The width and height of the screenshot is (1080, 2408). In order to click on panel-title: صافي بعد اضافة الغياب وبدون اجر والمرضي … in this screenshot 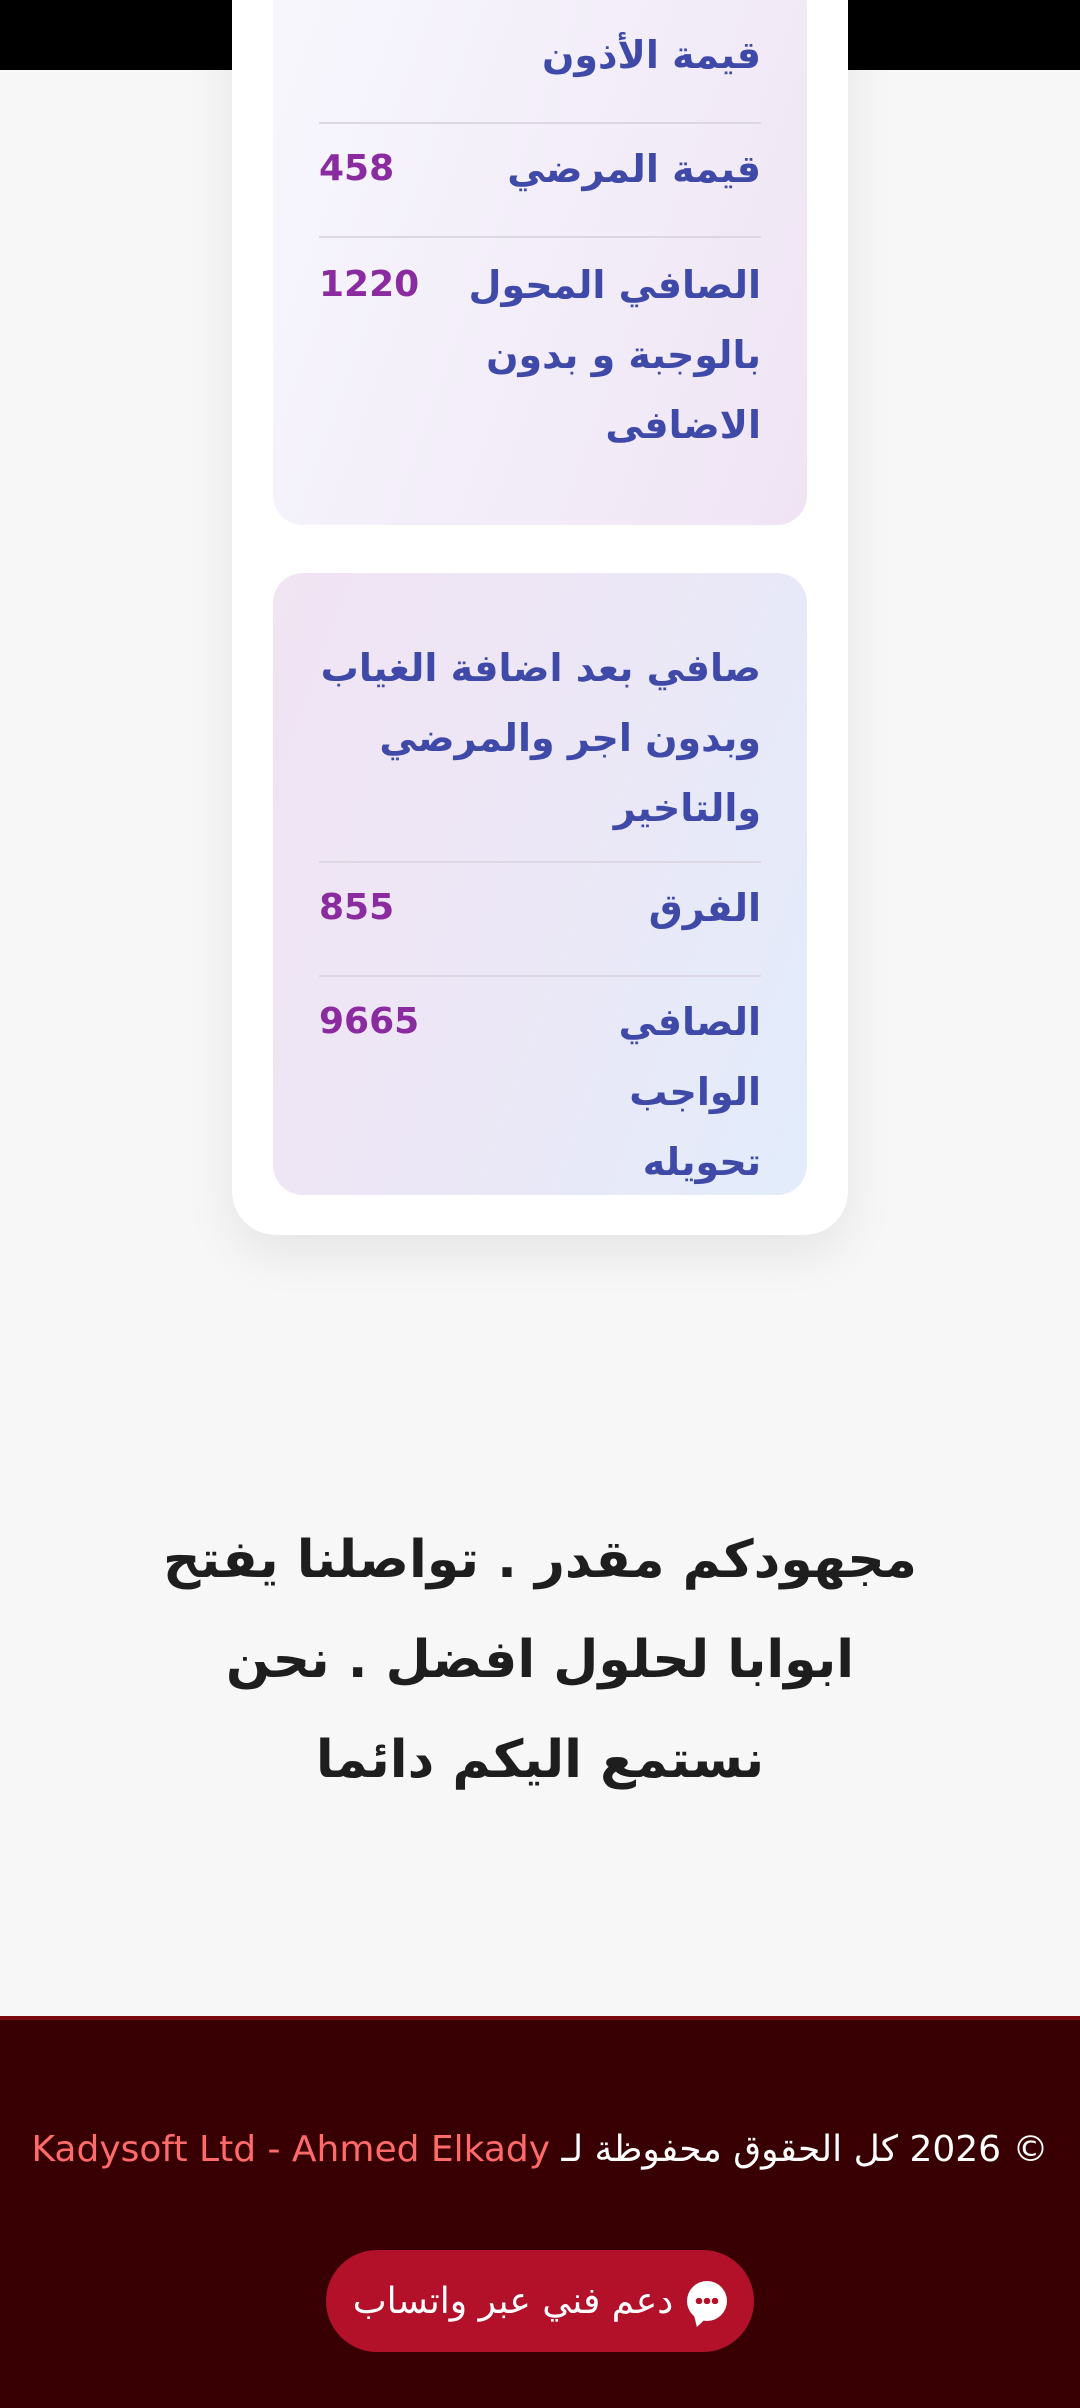, I will do `click(540, 738)`.